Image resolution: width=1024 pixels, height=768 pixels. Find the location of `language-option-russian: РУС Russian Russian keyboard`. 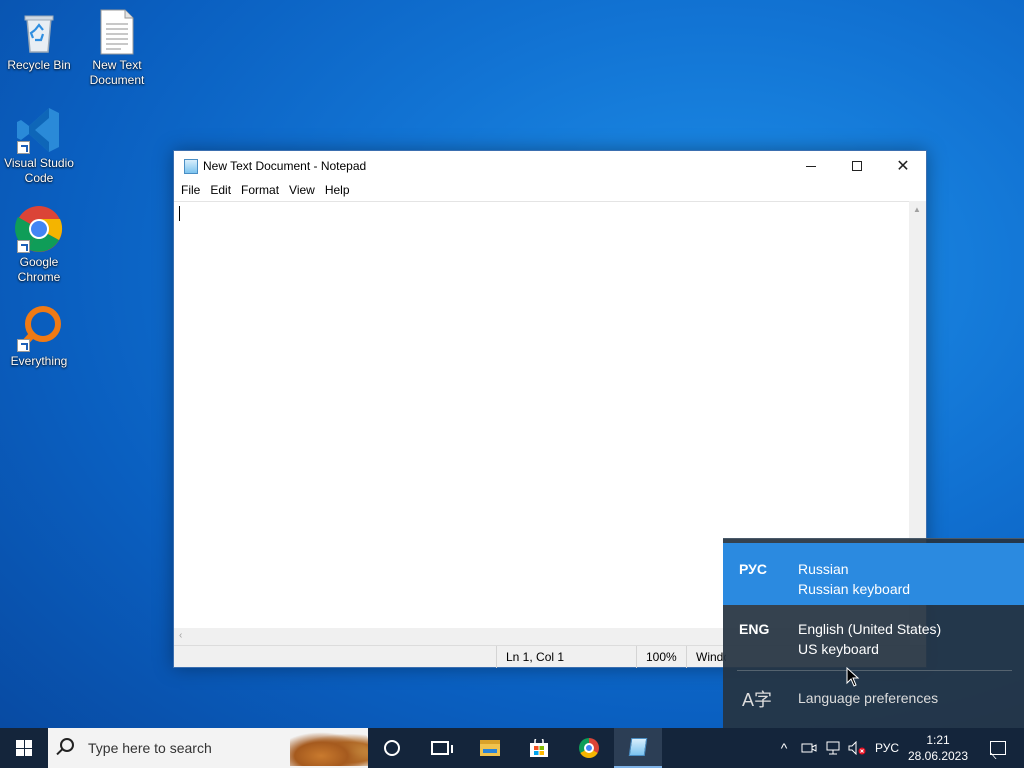

language-option-russian: РУС Russian Russian keyboard is located at coordinates (873, 574).